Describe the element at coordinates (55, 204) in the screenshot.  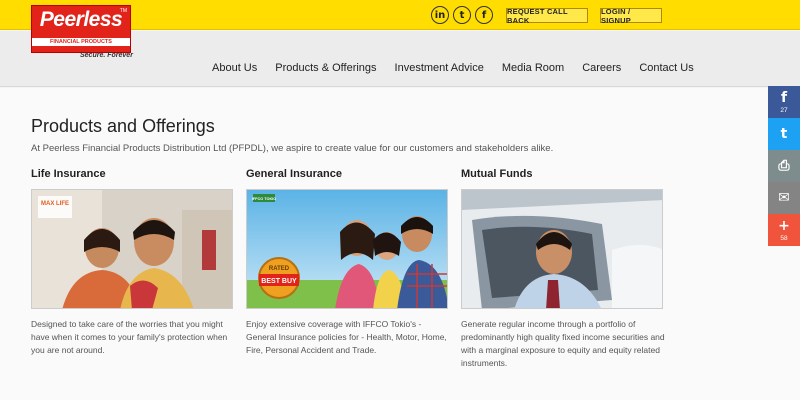
I see `max-life-badge: MAX LIFE` at that location.